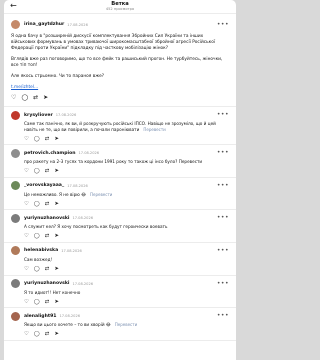 This screenshot has height=360, width=320. Describe the element at coordinates (52, 292) in the screenshot. I see `comment-body: Я то идиот!! Нет конечно` at that location.